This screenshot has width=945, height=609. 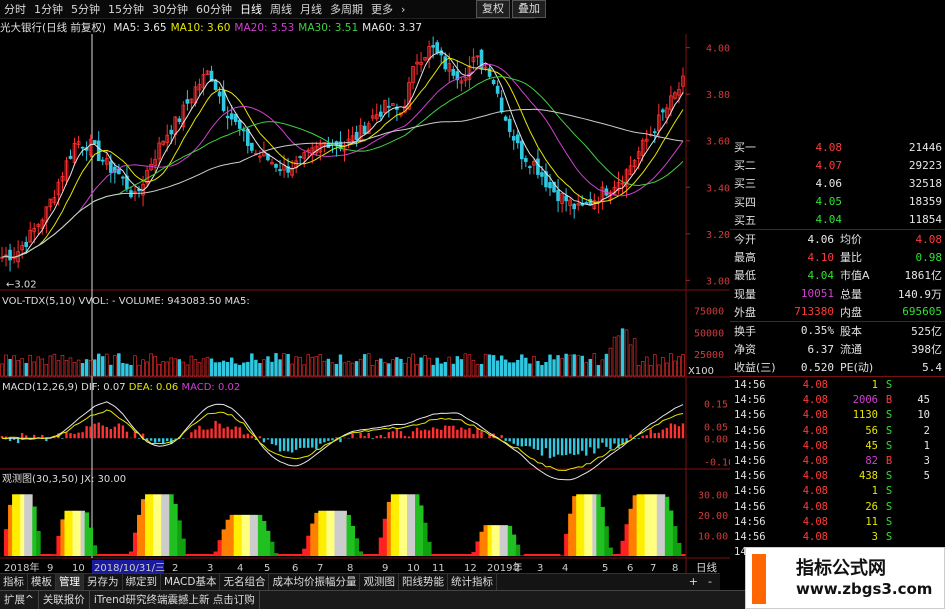 I want to click on stat-key: 外盘, so click(x=745, y=312).